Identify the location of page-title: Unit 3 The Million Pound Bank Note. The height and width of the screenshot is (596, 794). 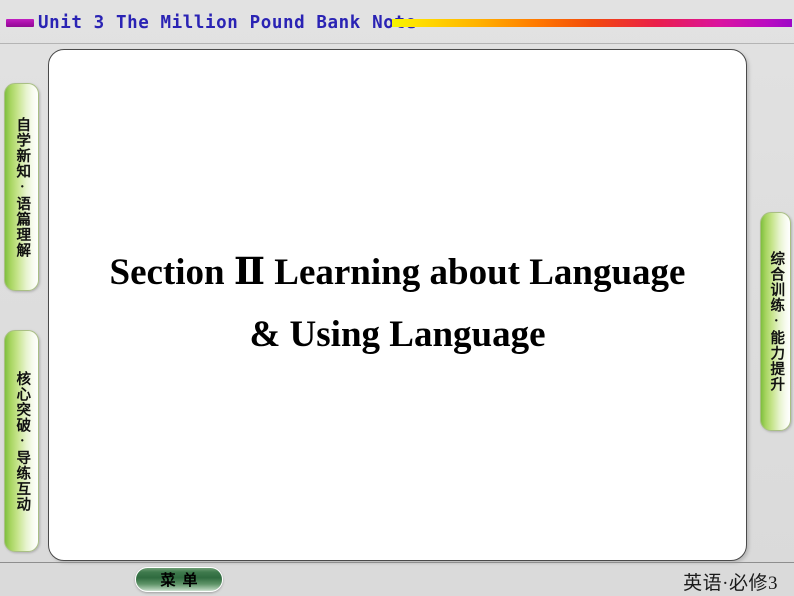
(227, 23).